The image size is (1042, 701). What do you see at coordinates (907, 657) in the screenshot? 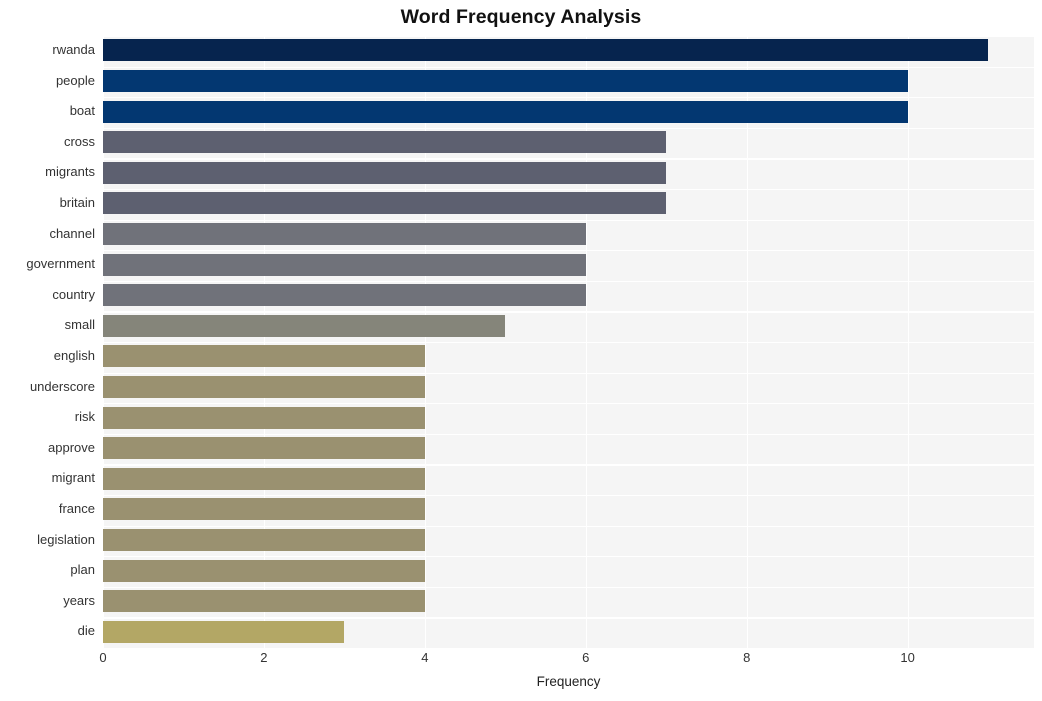
I see `x-tick-label-10: 10` at bounding box center [907, 657].